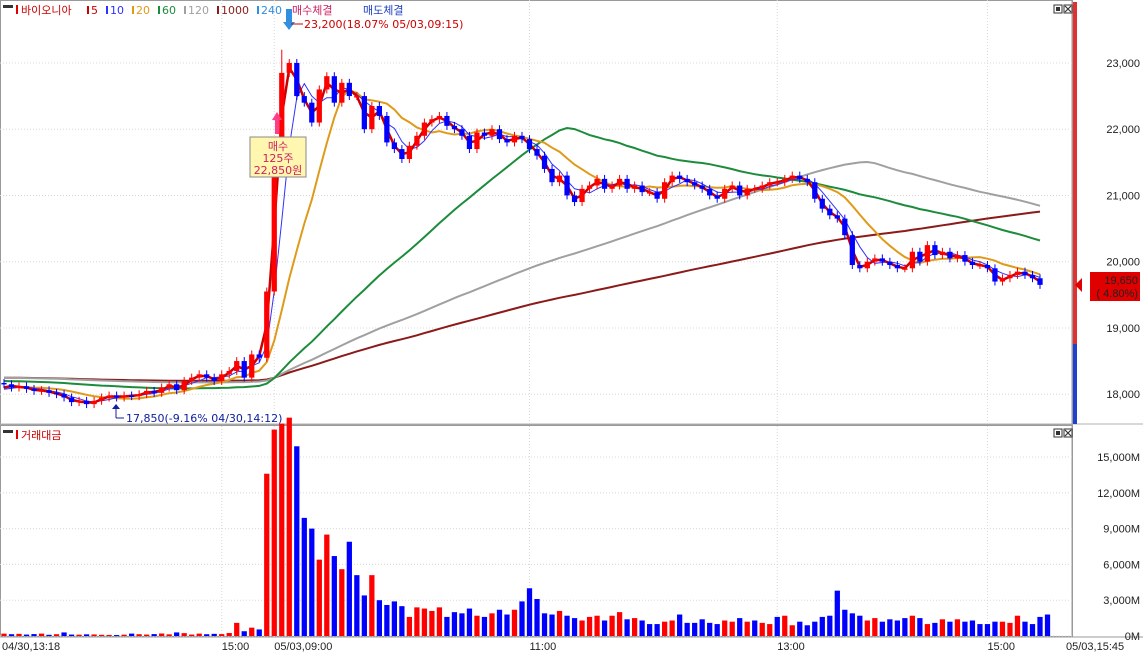  I want to click on volume-tick-label: 6,000M, so click(1121, 565).